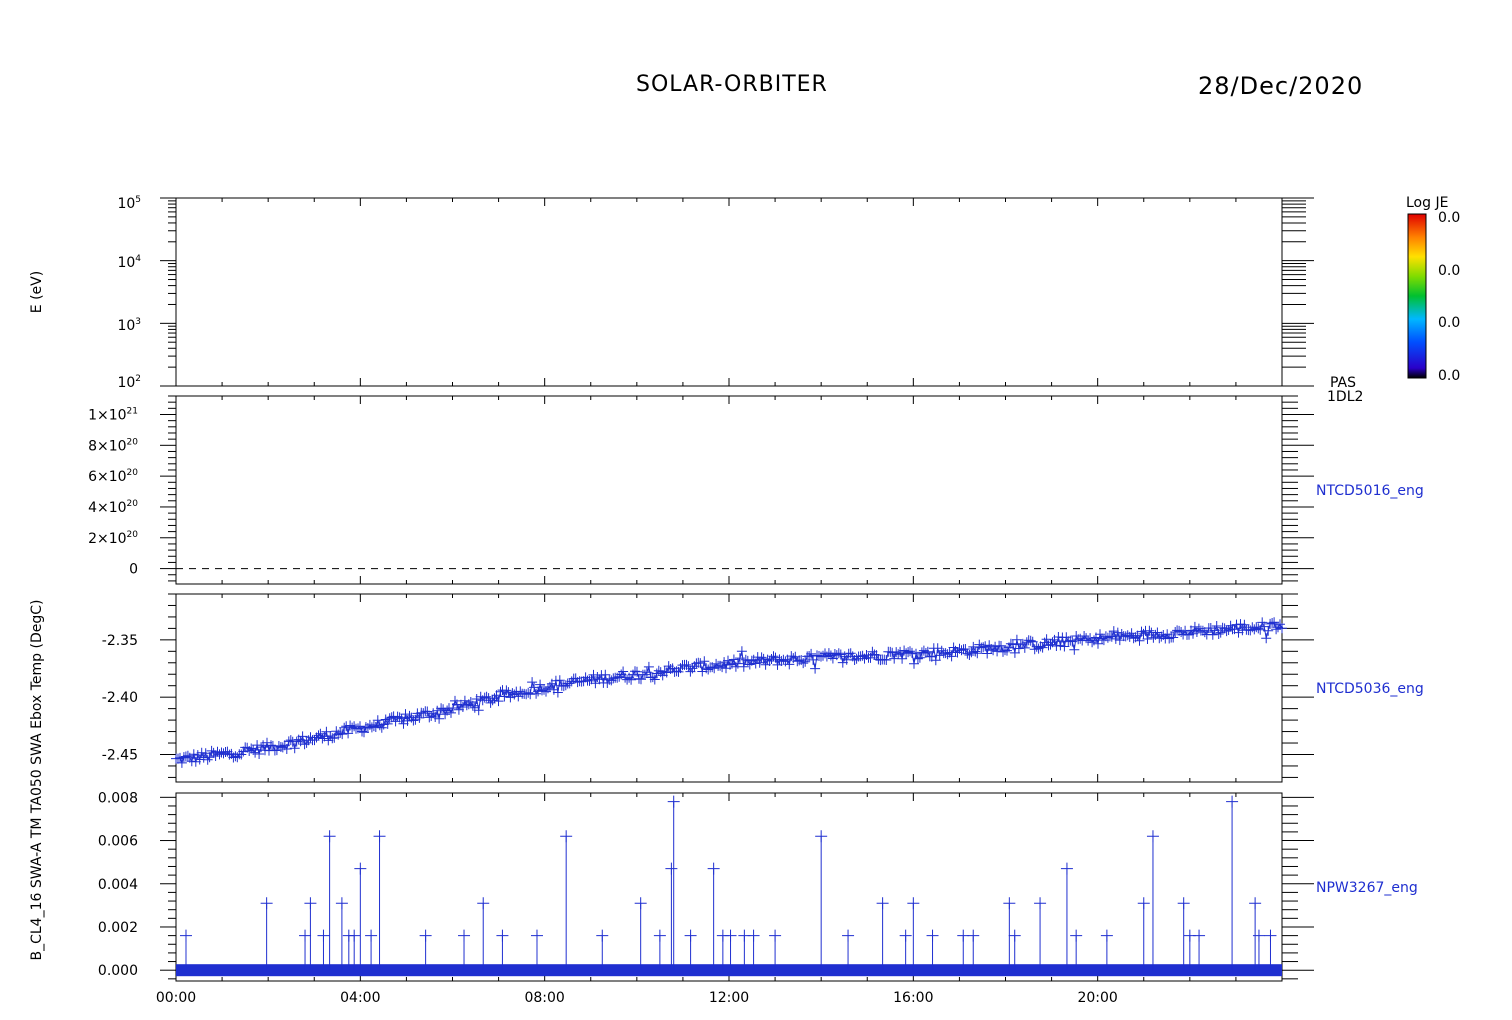 Image resolution: width=1512 pixels, height=1020 pixels. What do you see at coordinates (120, 698) in the screenshot?
I see `y-tick-label: -2.40` at bounding box center [120, 698].